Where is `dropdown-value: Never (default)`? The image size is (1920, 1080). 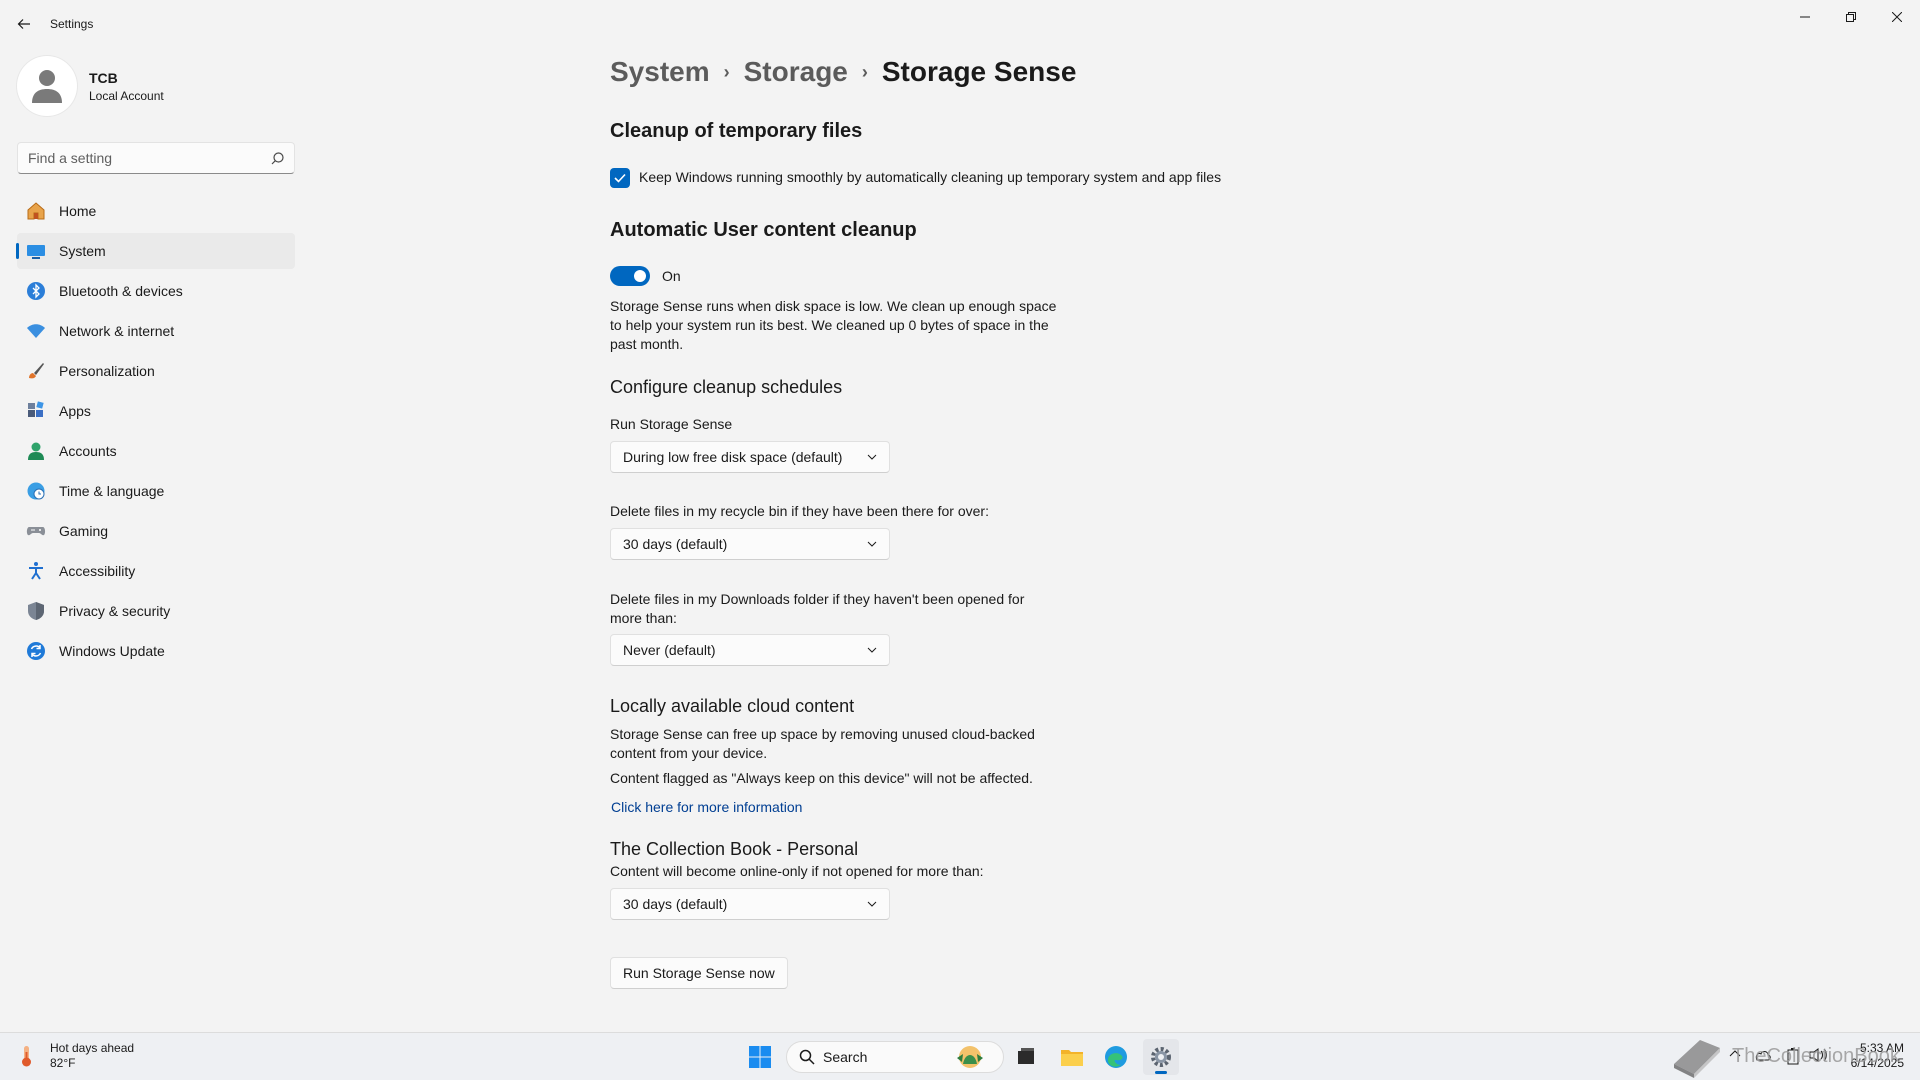 dropdown-value: Never (default) is located at coordinates (669, 650).